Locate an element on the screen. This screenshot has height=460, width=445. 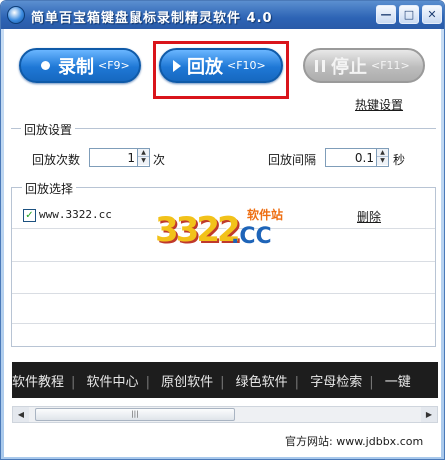
stop-button: 停止 <F11> is located at coordinates (364, 65).